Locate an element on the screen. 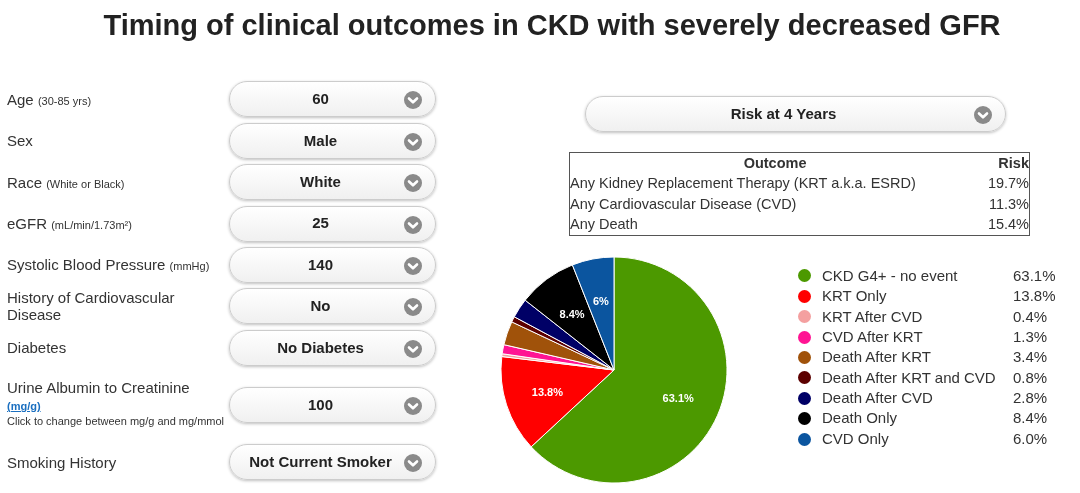 This screenshot has height=493, width=1080. legend-value: 13.8% is located at coordinates (1034, 296).